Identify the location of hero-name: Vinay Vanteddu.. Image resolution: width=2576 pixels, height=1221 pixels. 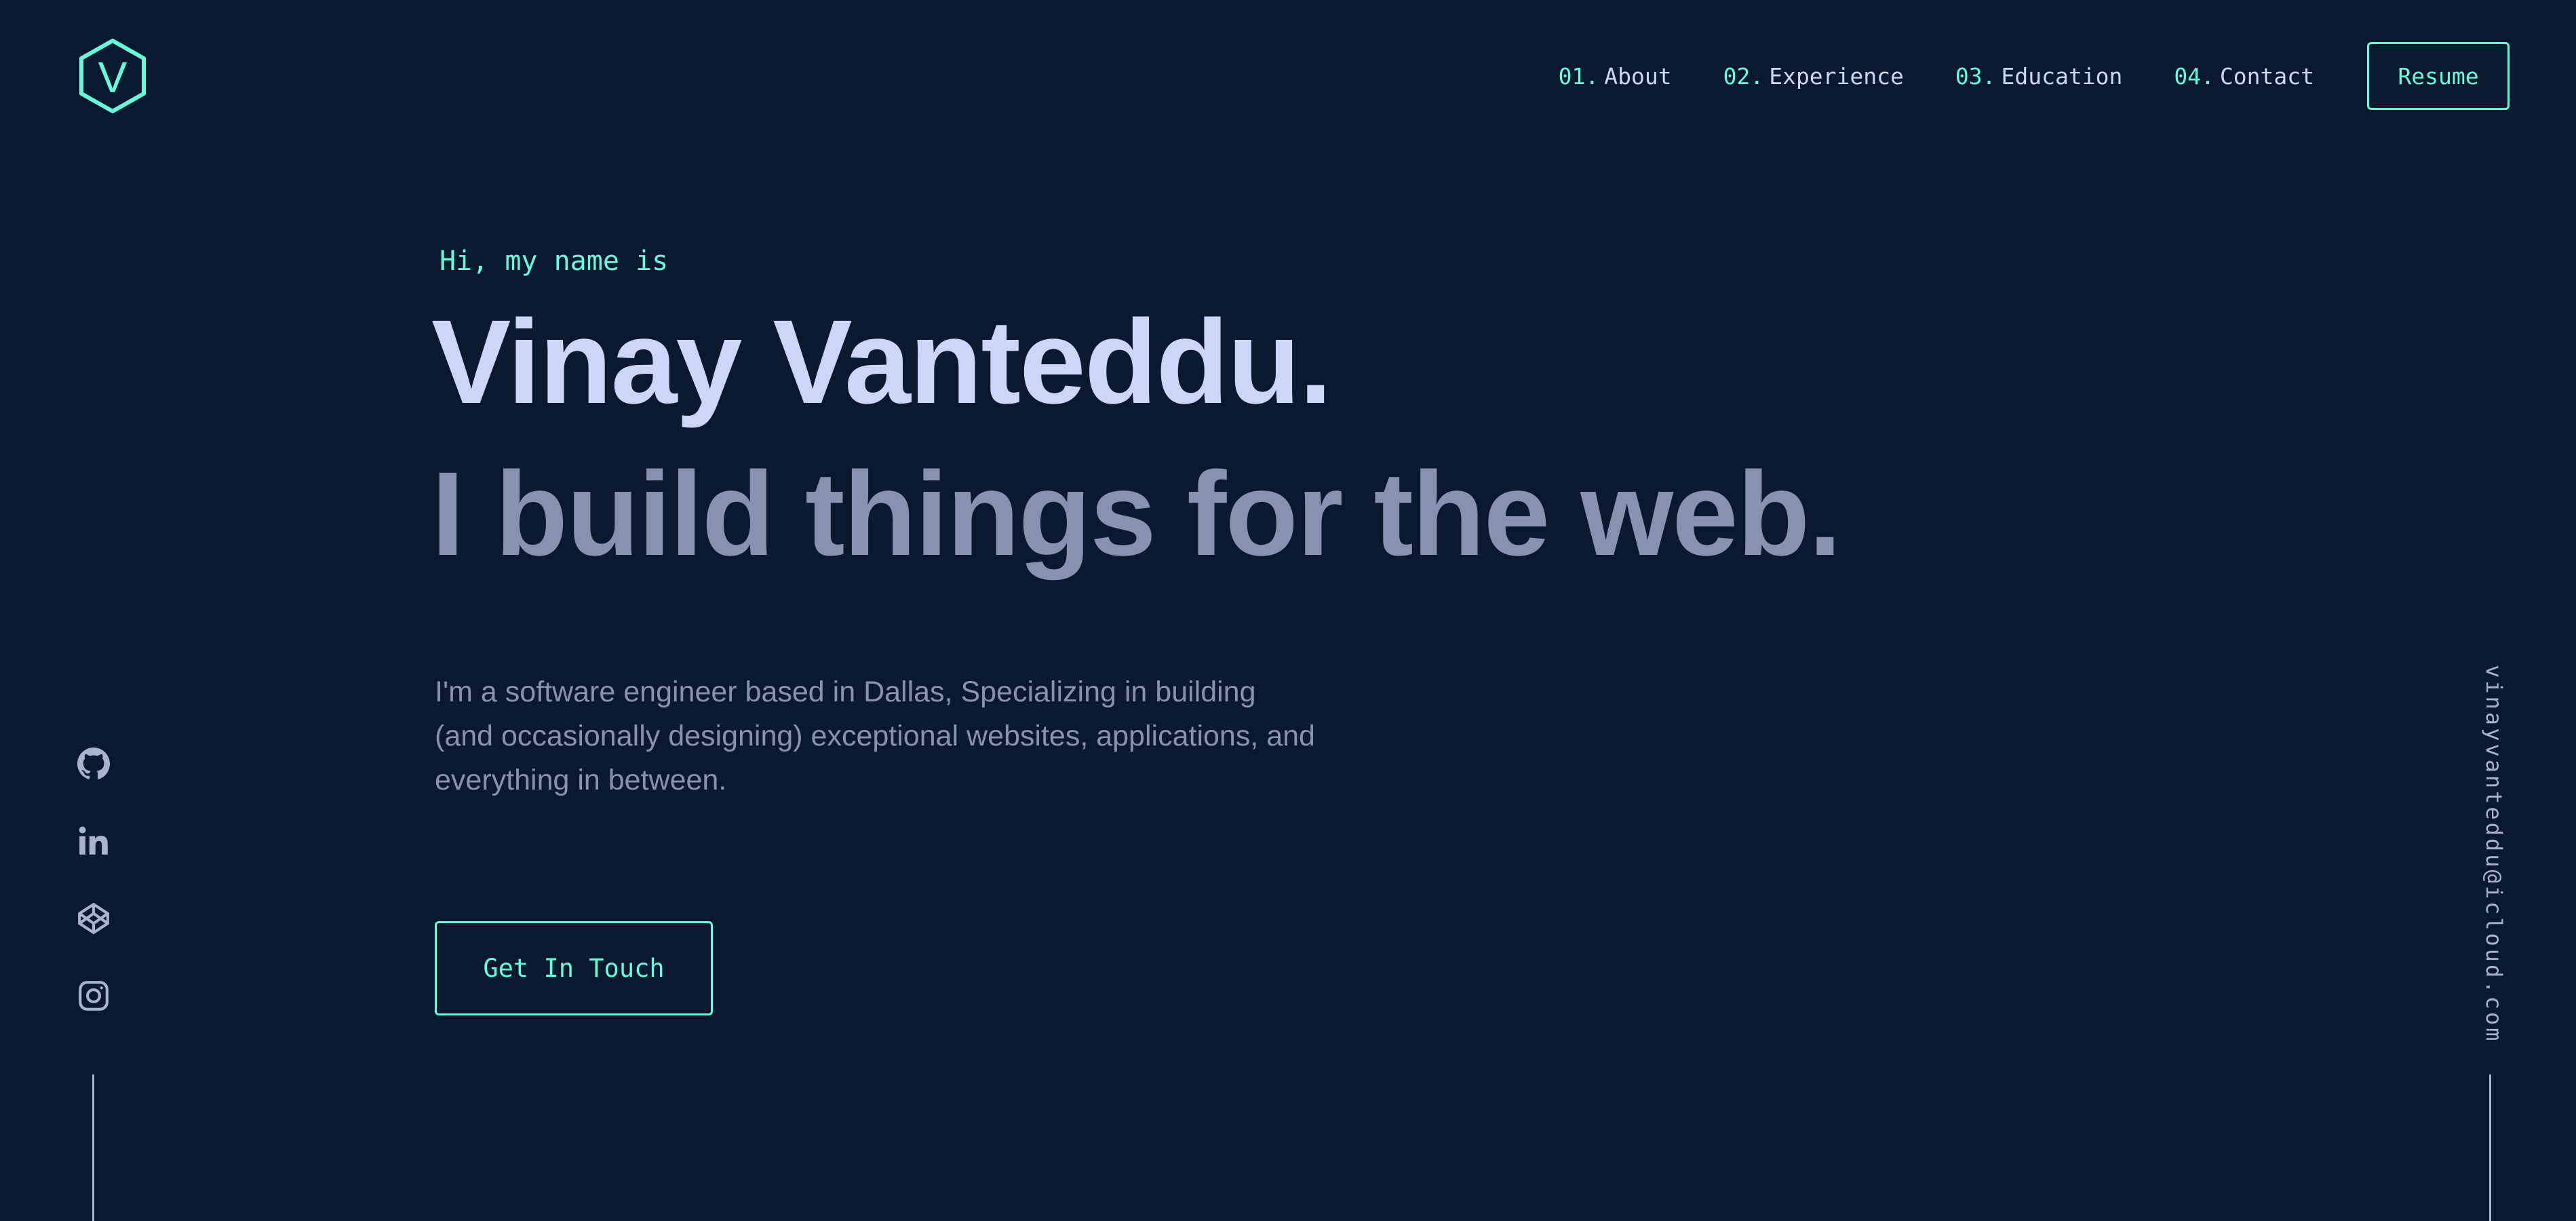
(881, 362).